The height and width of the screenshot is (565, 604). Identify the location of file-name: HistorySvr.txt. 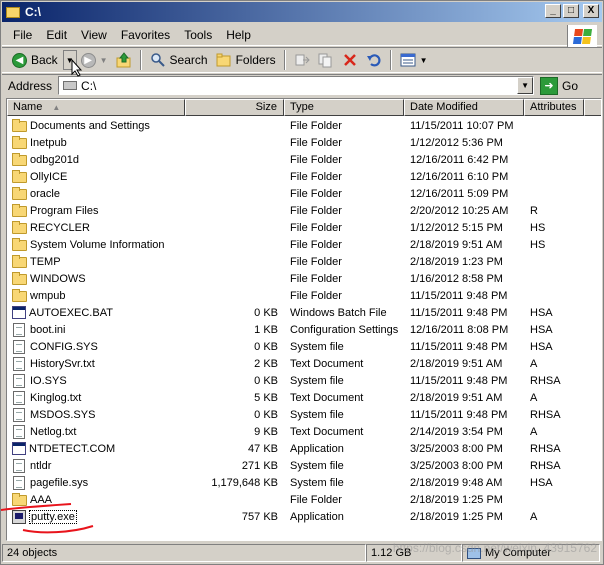
(62, 363).